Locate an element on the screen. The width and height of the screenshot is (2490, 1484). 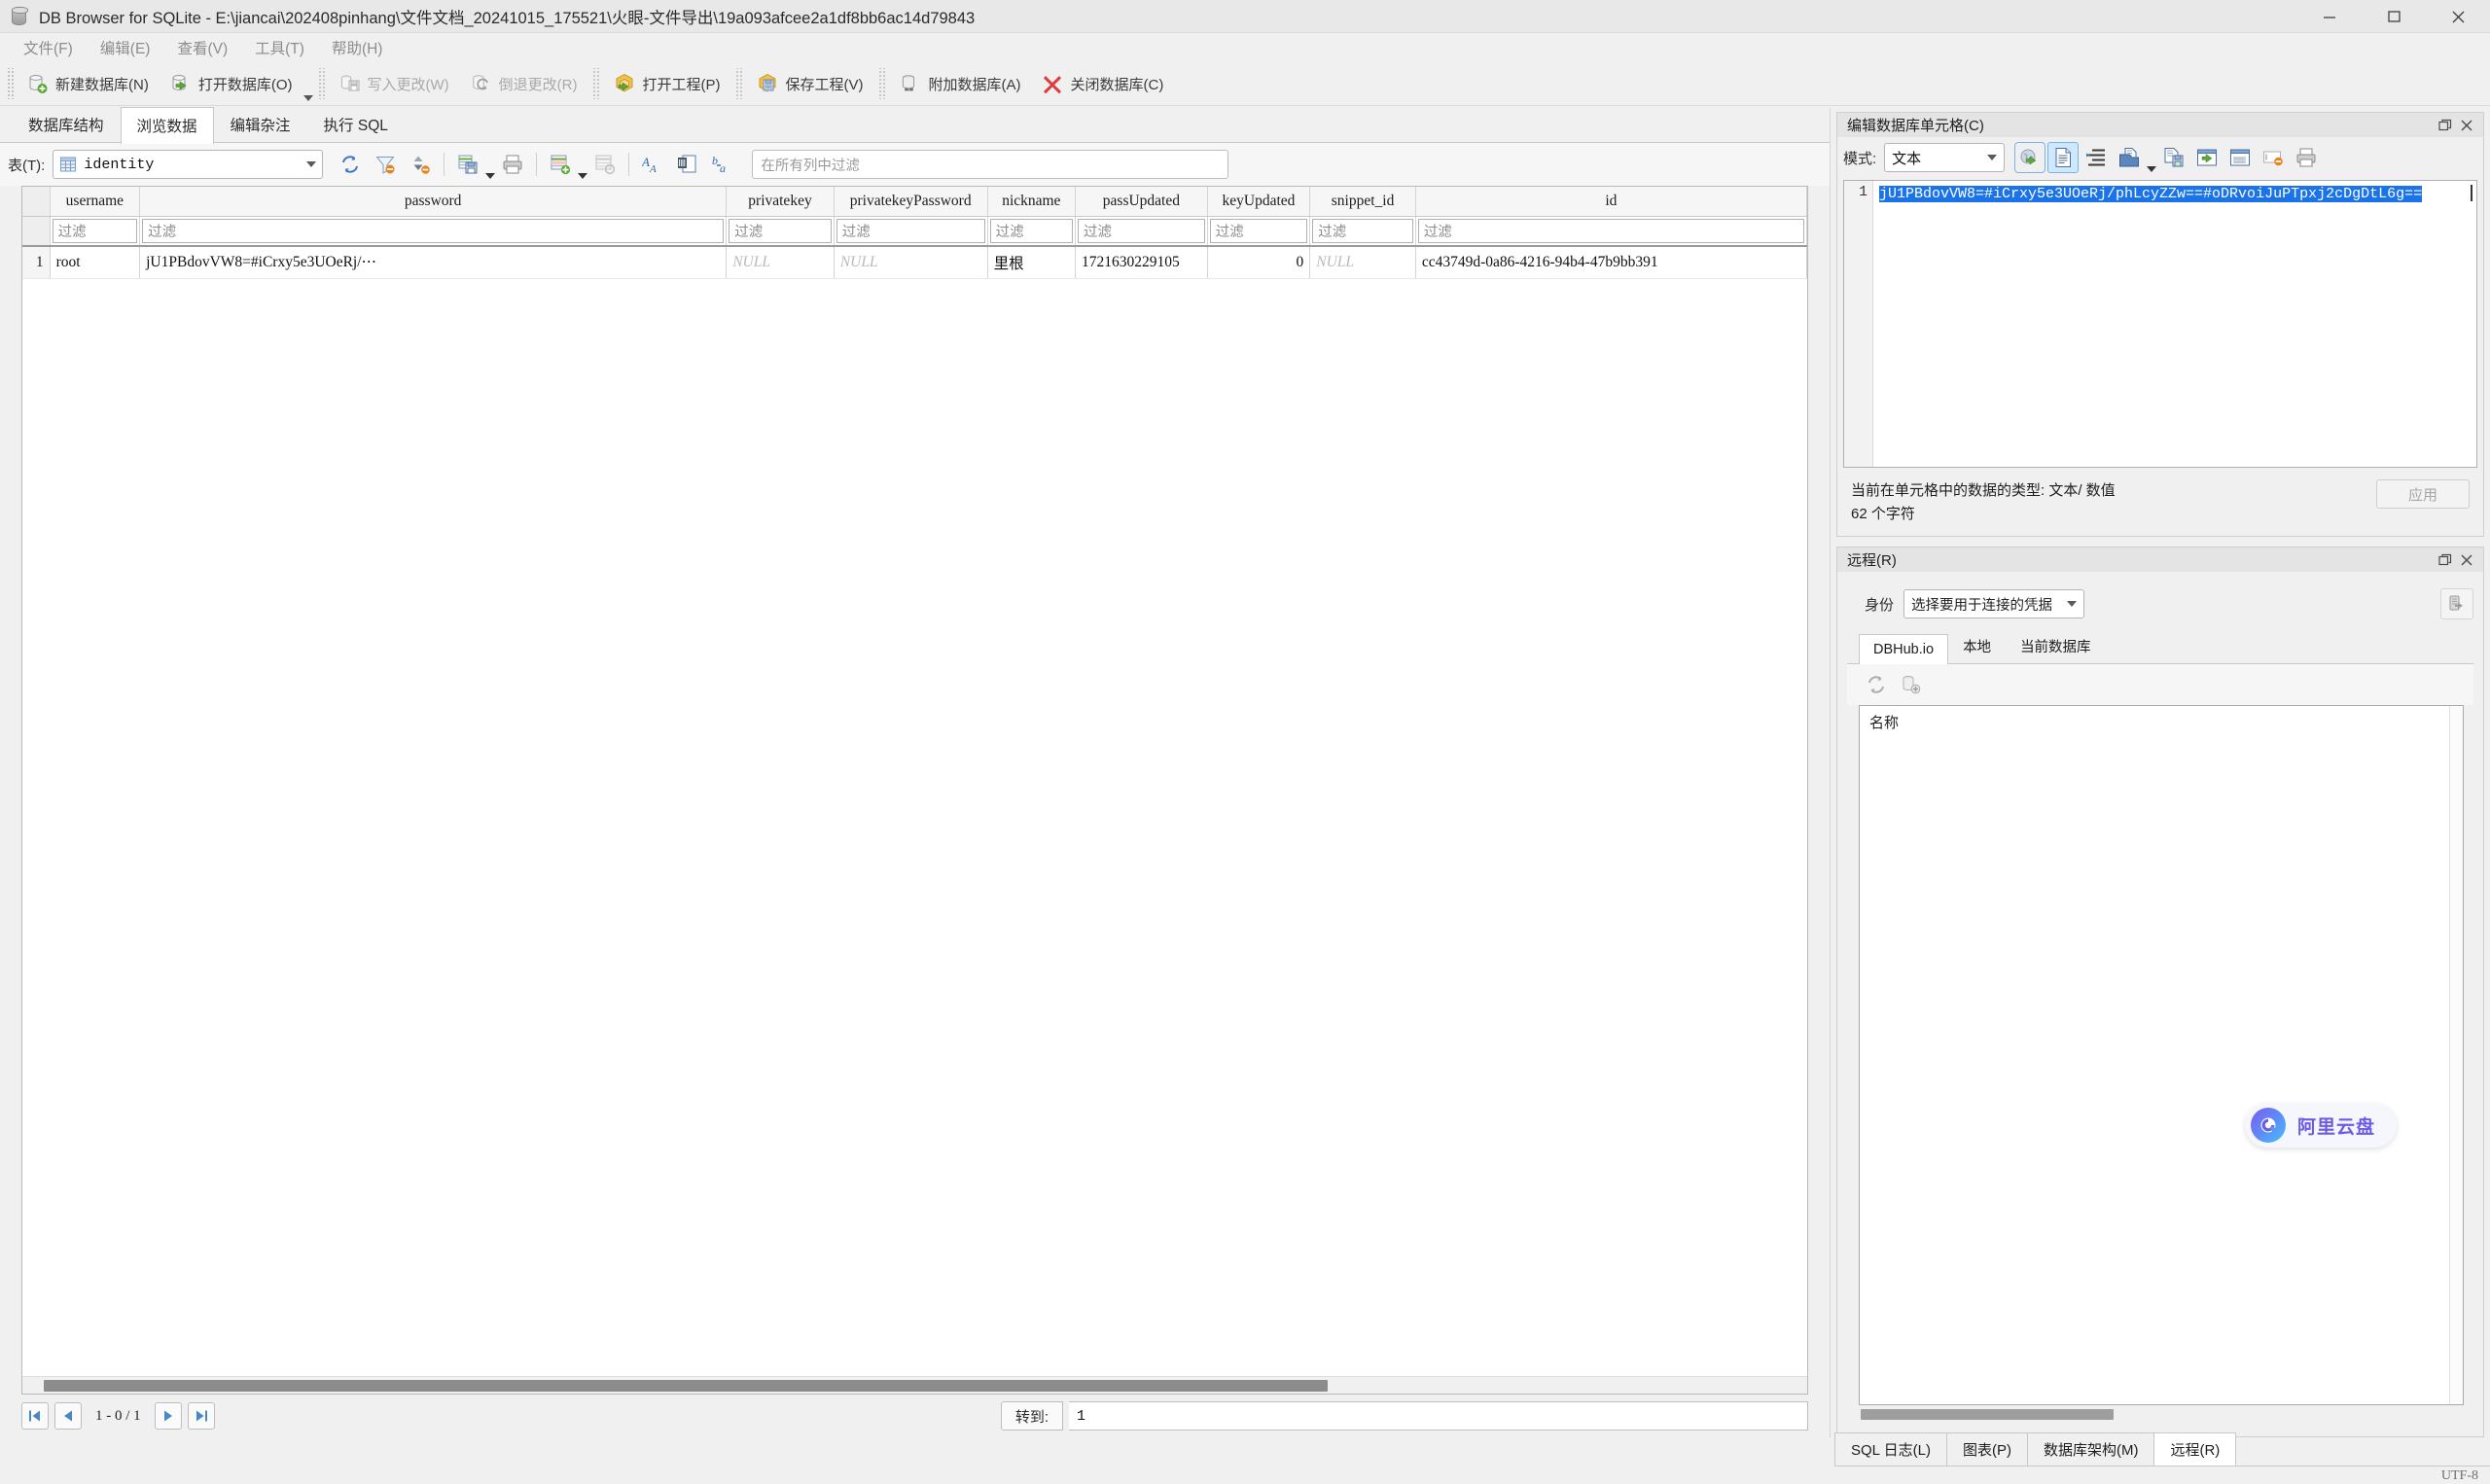
edit-cell-close-button is located at coordinates (2466, 126).